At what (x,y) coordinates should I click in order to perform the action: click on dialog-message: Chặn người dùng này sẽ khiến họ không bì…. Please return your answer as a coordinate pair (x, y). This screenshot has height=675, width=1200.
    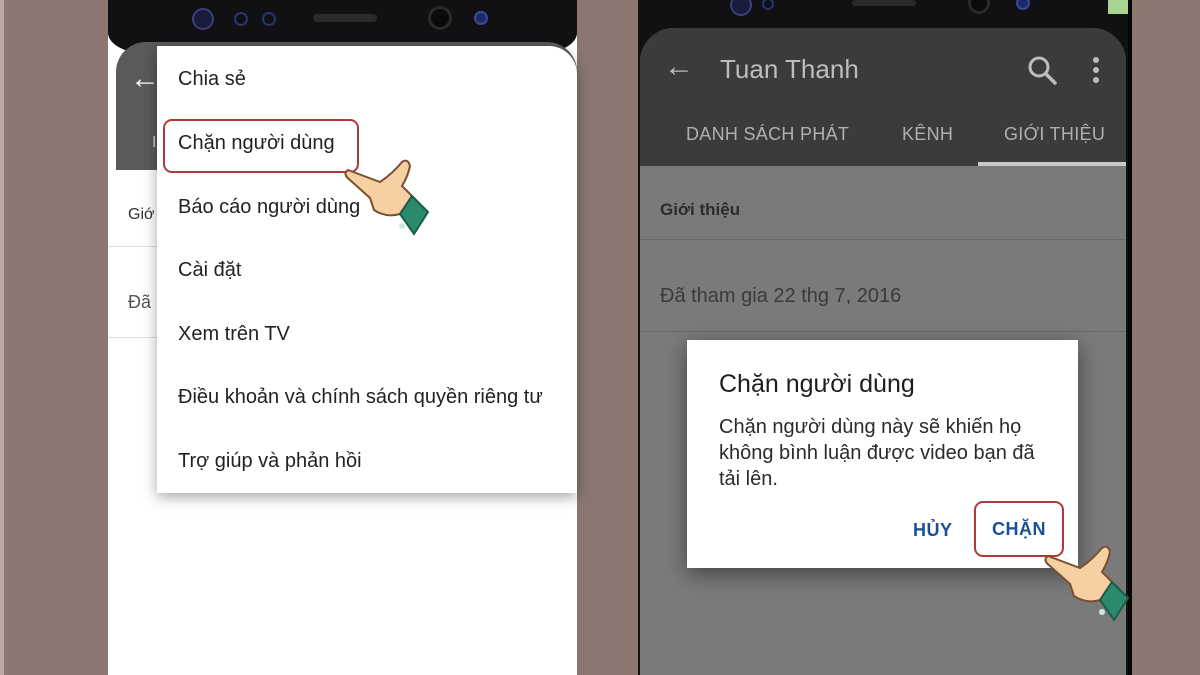
    Looking at the image, I should click on (877, 453).